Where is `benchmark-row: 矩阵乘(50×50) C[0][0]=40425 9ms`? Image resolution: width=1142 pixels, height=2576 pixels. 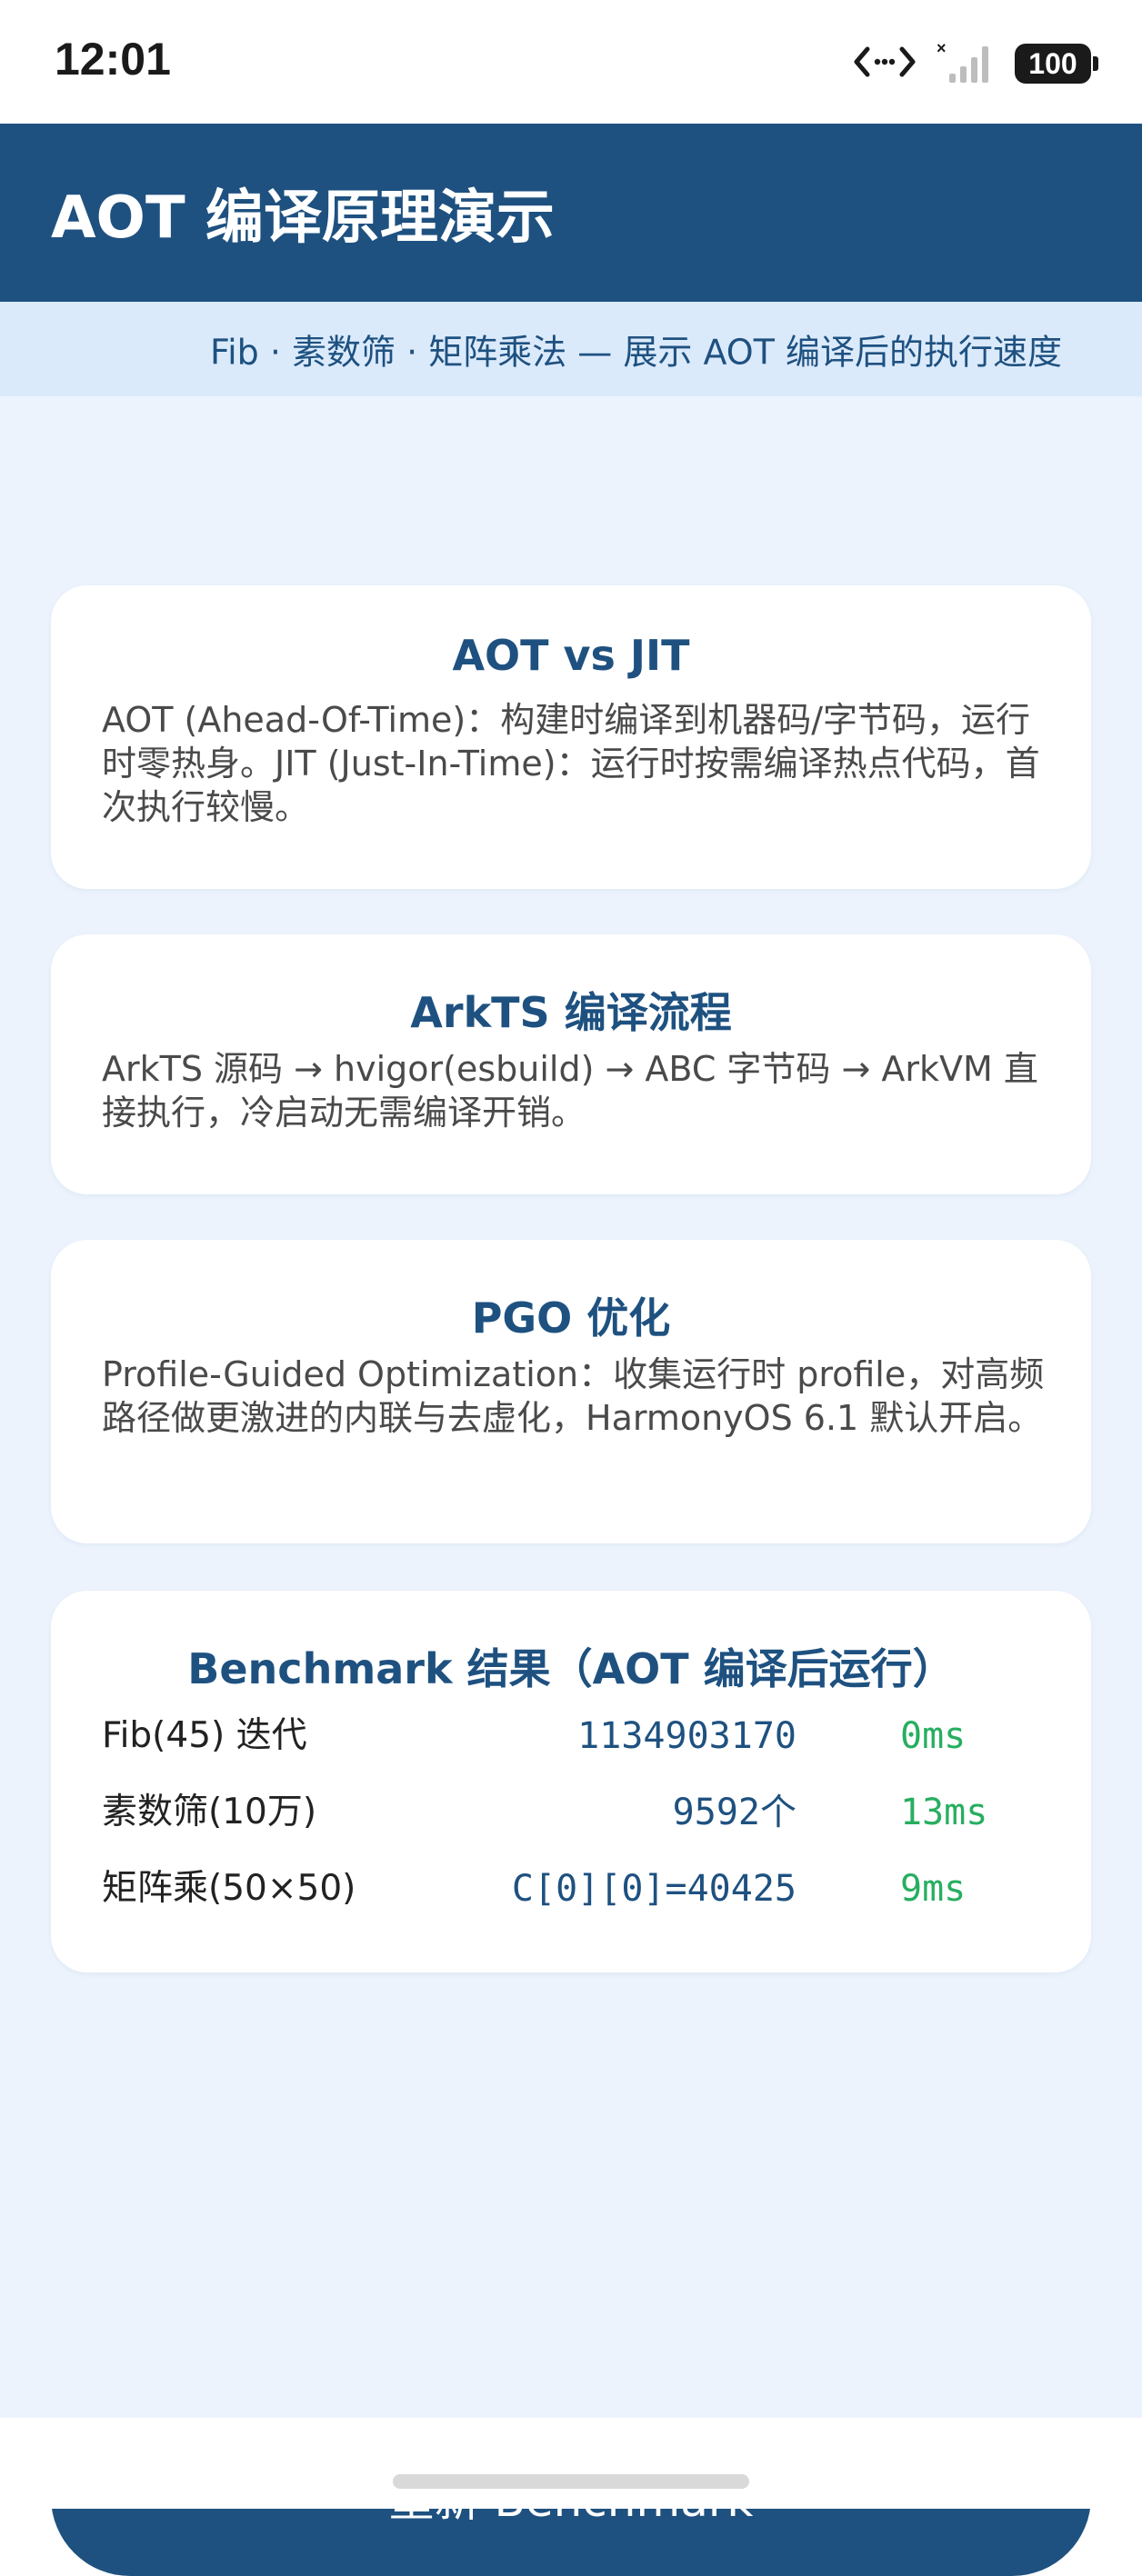 benchmark-row: 矩阵乘(50×50) C[0][0]=40425 9ms is located at coordinates (574, 1889).